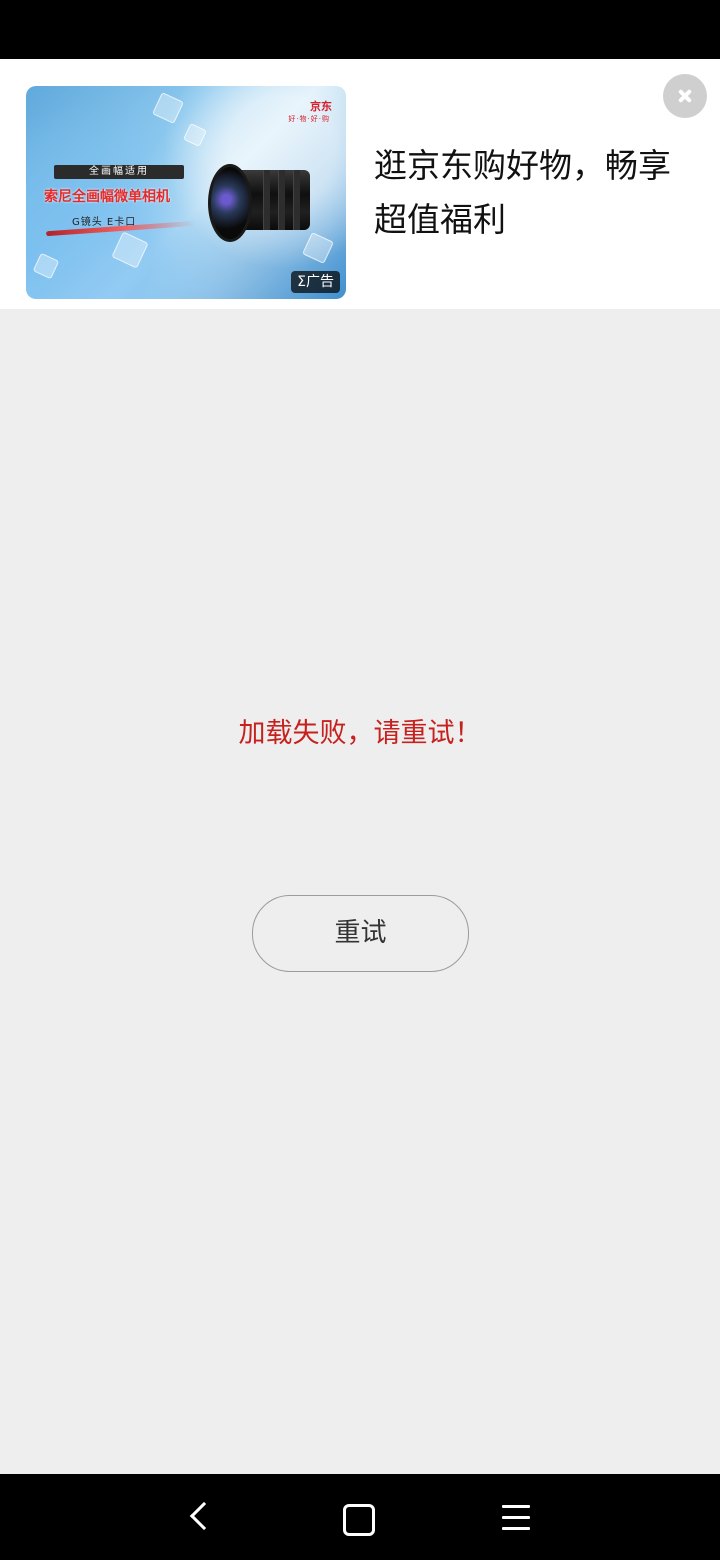 The height and width of the screenshot is (1560, 720). What do you see at coordinates (360, 29) in the screenshot?
I see `status-bar` at bounding box center [360, 29].